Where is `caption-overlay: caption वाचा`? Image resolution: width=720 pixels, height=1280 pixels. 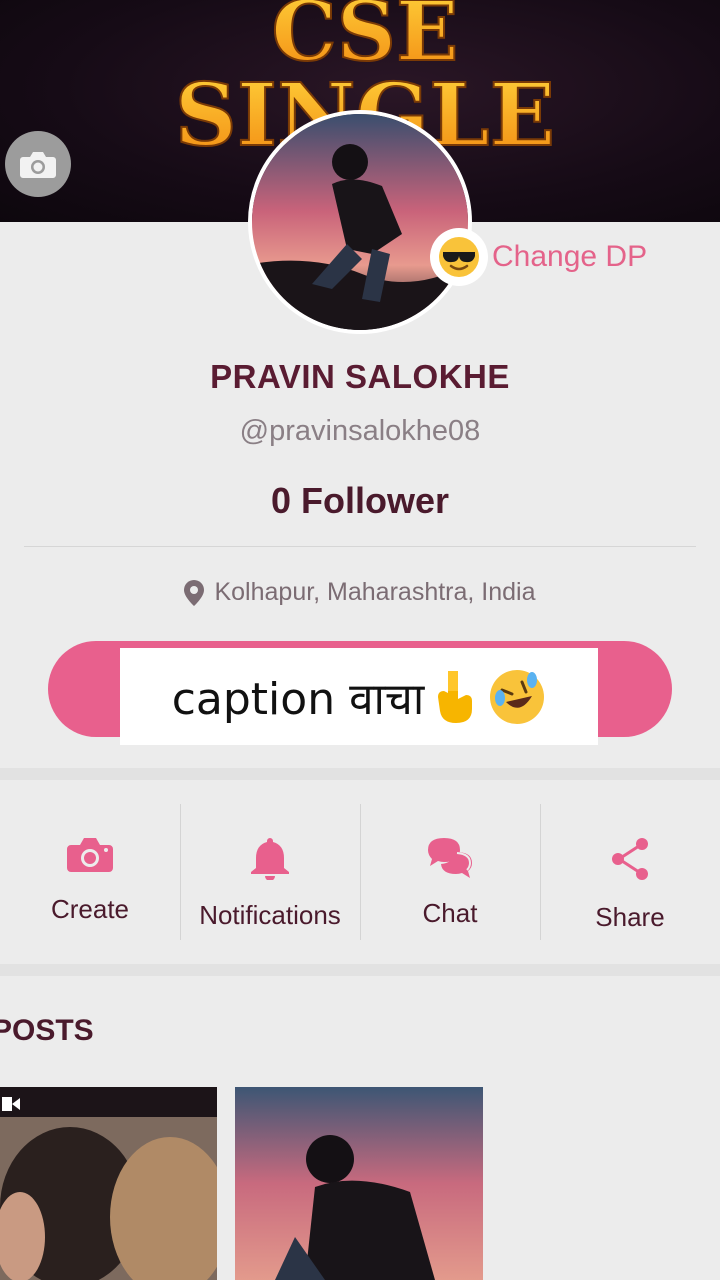 caption-overlay: caption वाचा is located at coordinates (359, 696).